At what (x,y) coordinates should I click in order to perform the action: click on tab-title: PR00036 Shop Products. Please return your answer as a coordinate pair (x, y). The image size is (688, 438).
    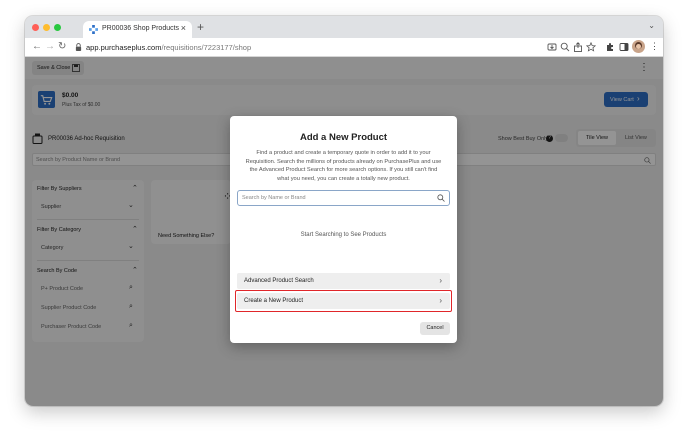
    Looking at the image, I should click on (141, 28).